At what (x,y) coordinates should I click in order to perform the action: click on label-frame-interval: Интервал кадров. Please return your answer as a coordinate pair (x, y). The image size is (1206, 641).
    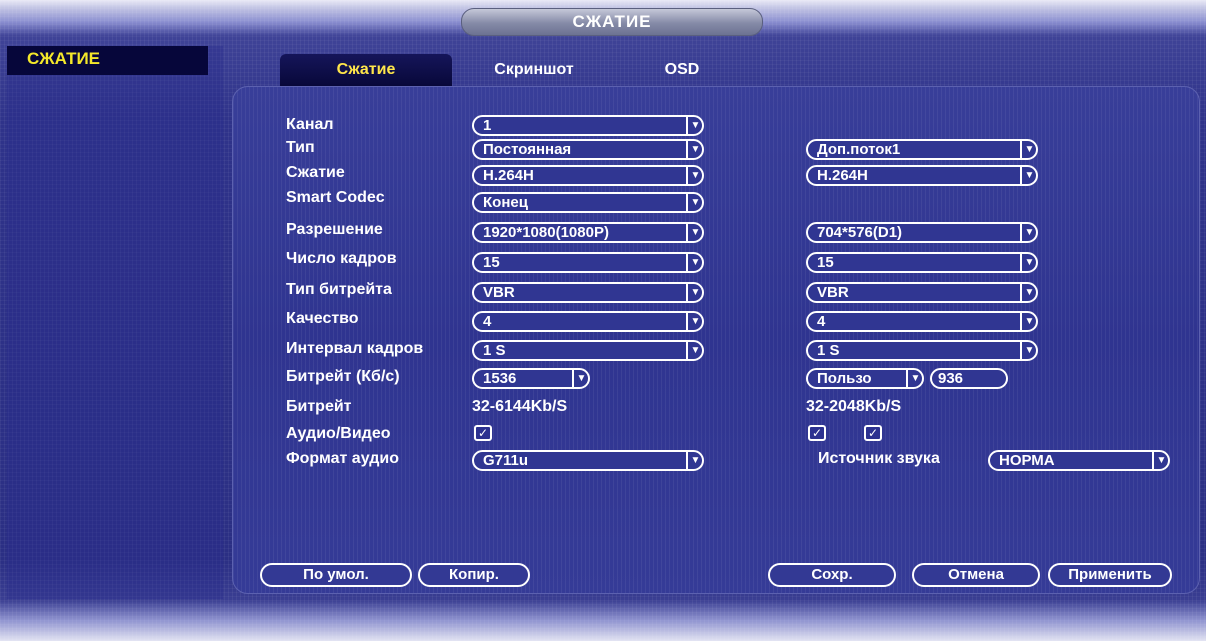
    Looking at the image, I should click on (355, 348).